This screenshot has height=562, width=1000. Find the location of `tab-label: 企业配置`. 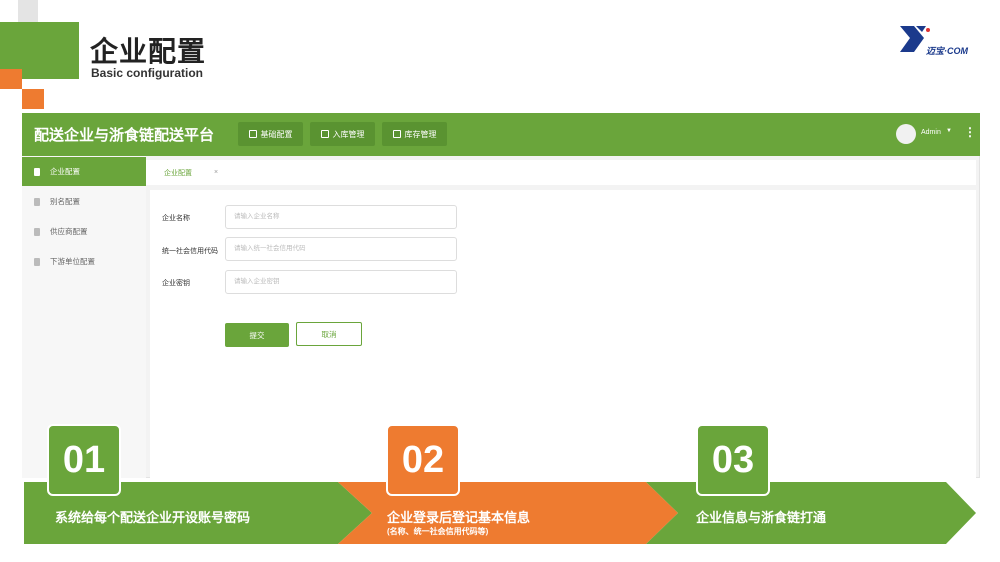

tab-label: 企业配置 is located at coordinates (178, 173).